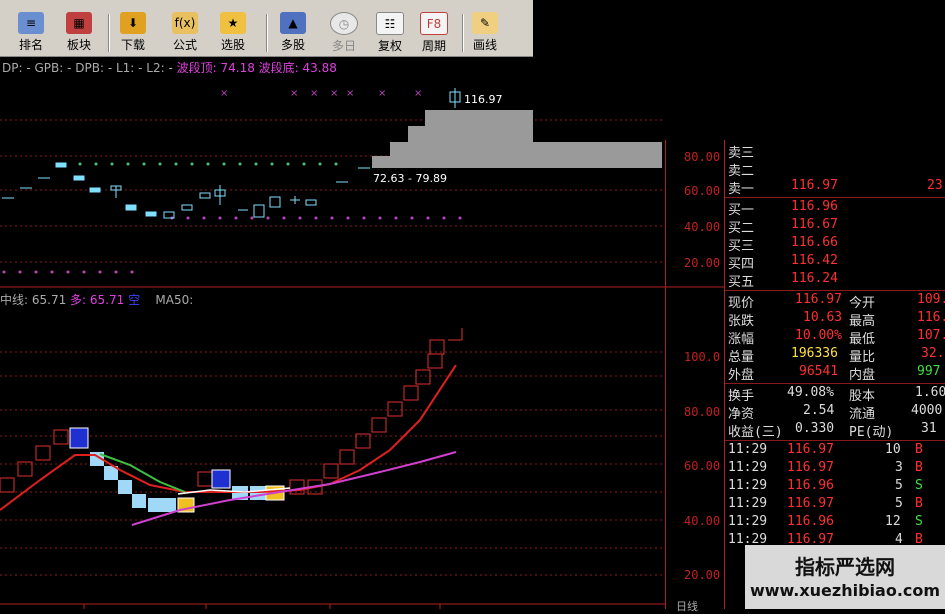  What do you see at coordinates (321, 93) in the screenshot?
I see `top-markers: × × × × × × ×` at bounding box center [321, 93].